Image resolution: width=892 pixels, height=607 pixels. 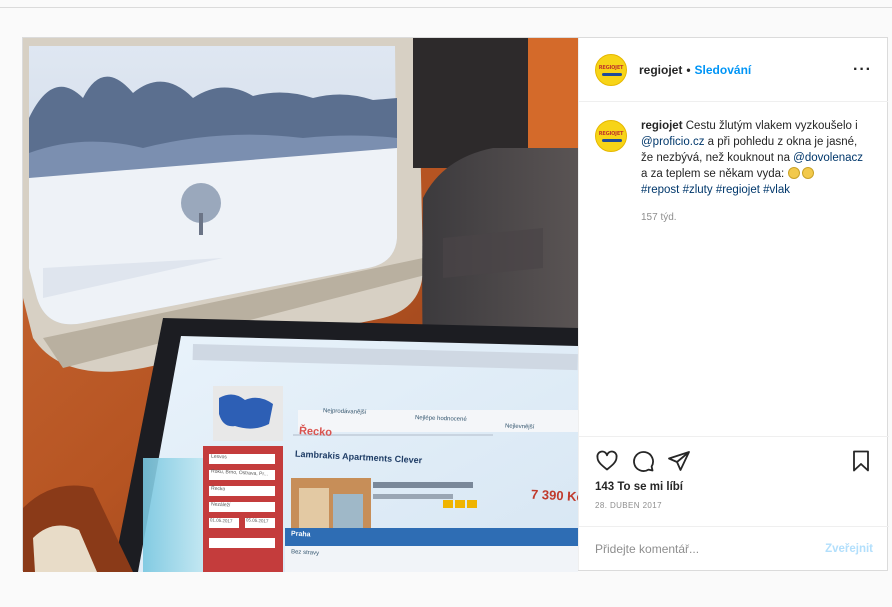 I want to click on share-icon, so click(x=679, y=461).